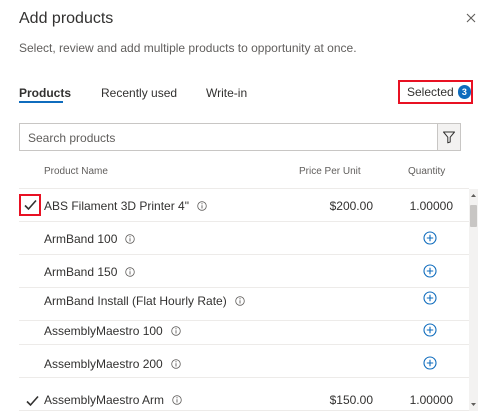  I want to click on column-header-quantity: Quantity, so click(426, 171).